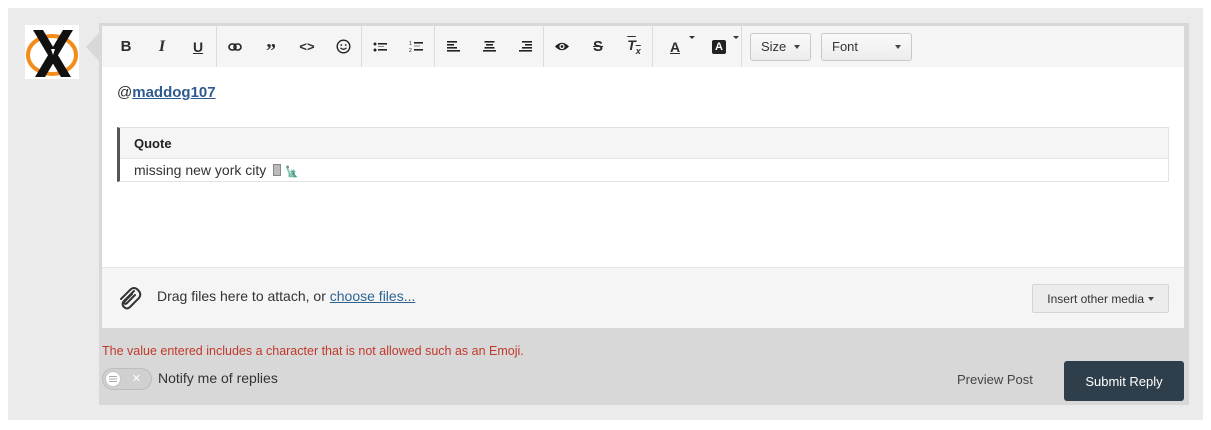 The image size is (1211, 430). What do you see at coordinates (125, 92) in the screenshot?
I see `at-symbol: @` at bounding box center [125, 92].